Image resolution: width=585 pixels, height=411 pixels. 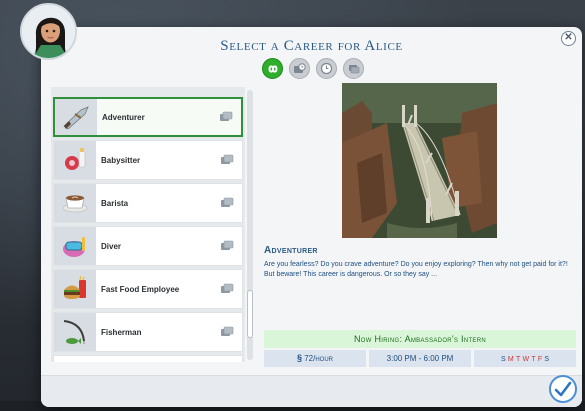 I want to click on day-wednesday: W, so click(x=526, y=359).